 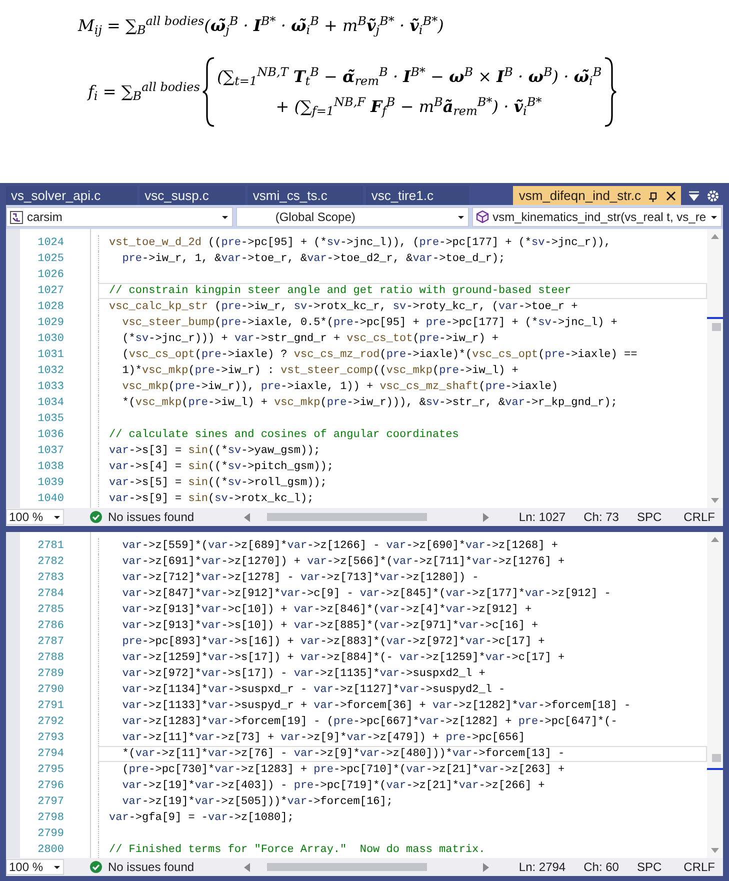 What do you see at coordinates (50, 387) in the screenshot?
I see `line-number: 1033` at bounding box center [50, 387].